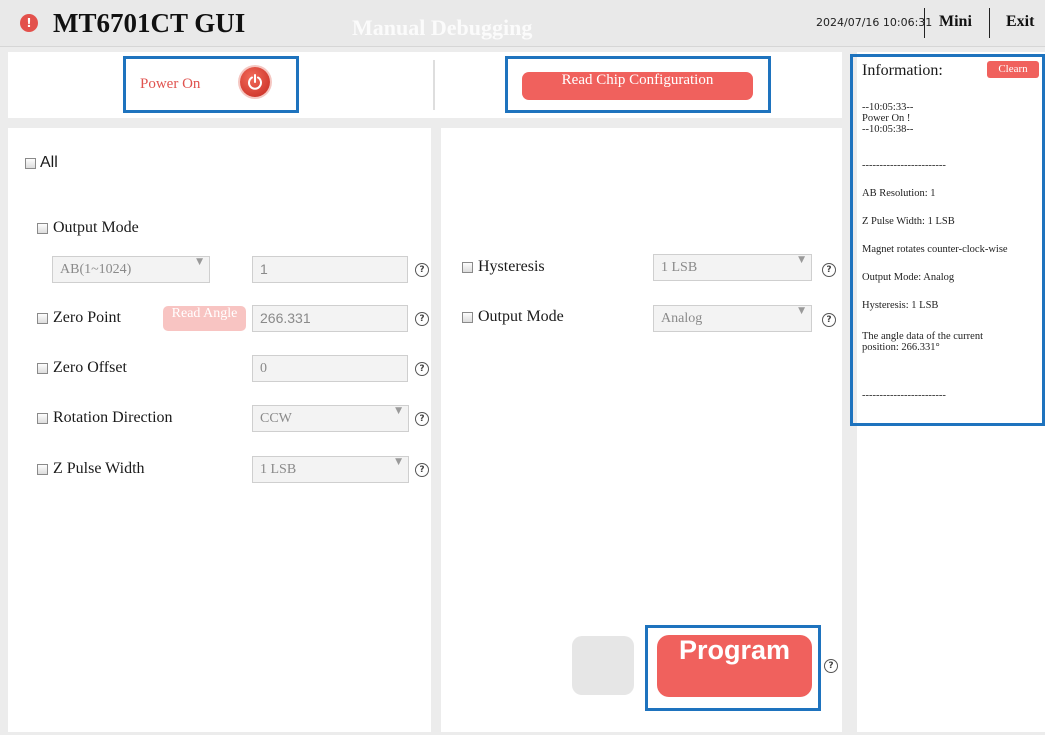 The height and width of the screenshot is (735, 1045). What do you see at coordinates (922, 336) in the screenshot?
I see `log-line: The angle data of the current` at bounding box center [922, 336].